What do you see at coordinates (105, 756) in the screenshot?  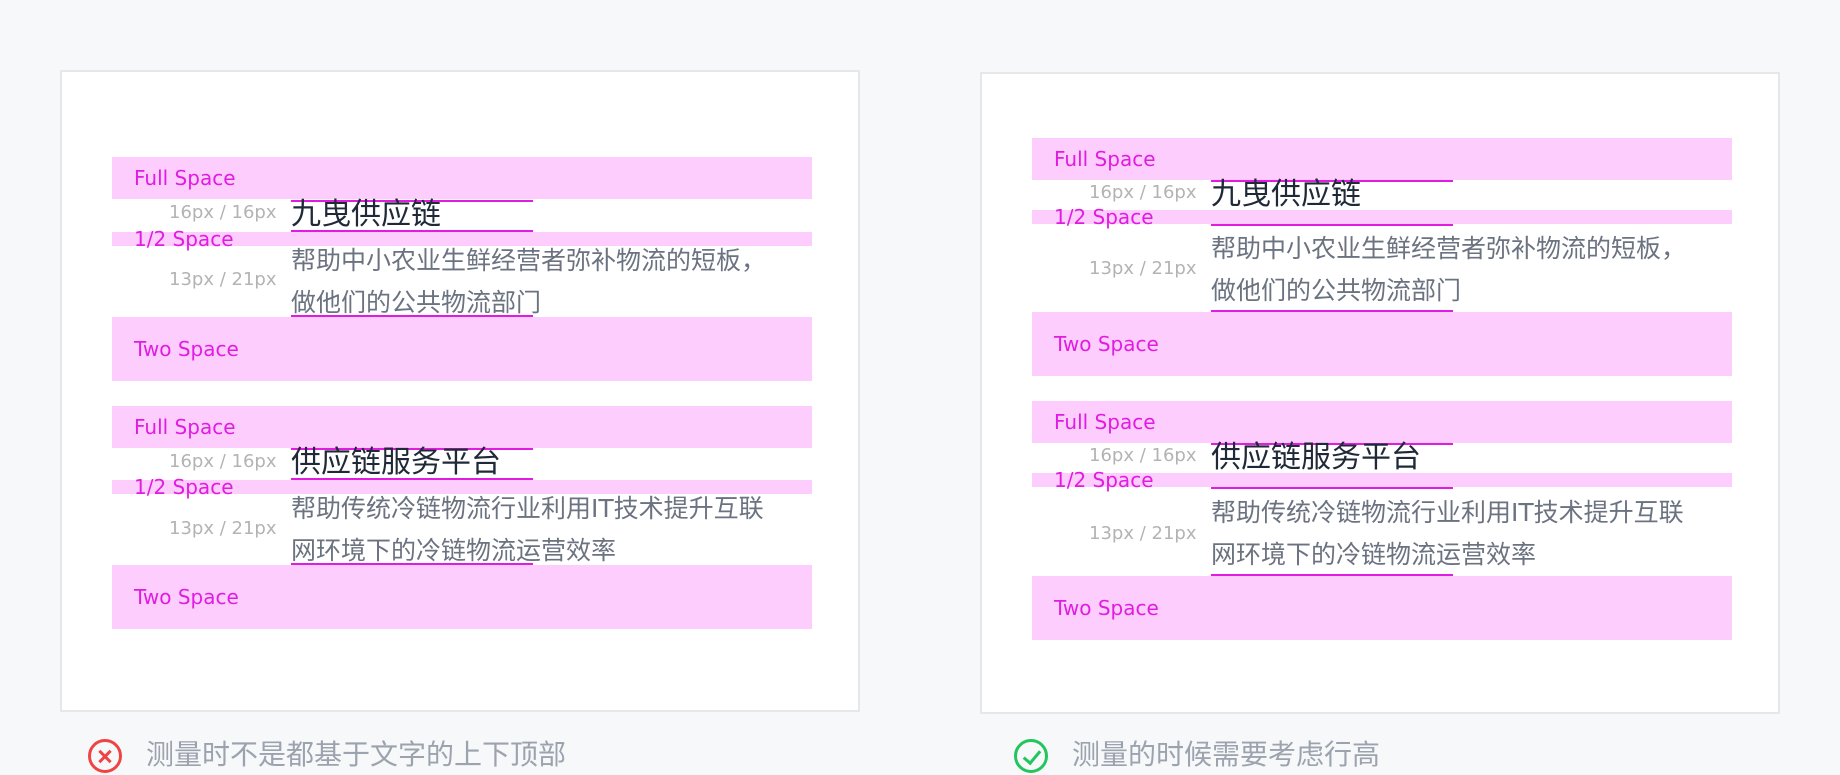 I see `error-x-icon` at bounding box center [105, 756].